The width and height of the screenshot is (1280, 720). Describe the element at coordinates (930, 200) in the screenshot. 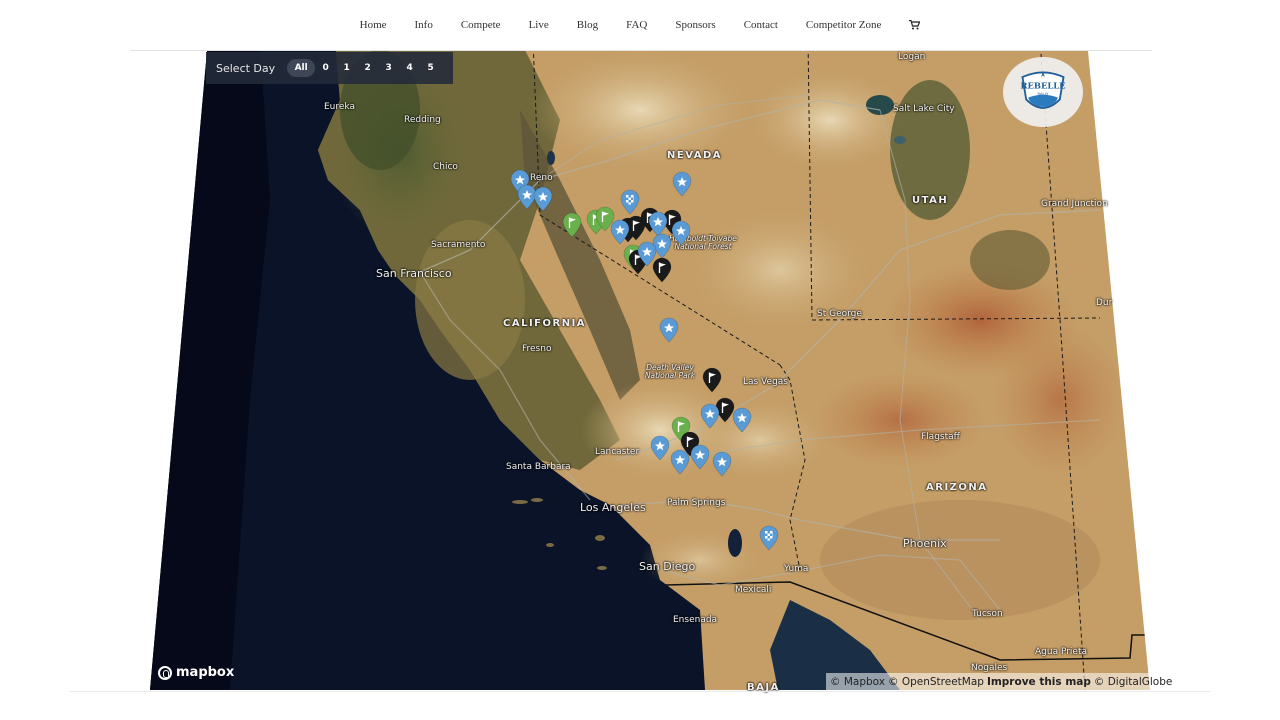

I see `label-utah: UTAH` at that location.